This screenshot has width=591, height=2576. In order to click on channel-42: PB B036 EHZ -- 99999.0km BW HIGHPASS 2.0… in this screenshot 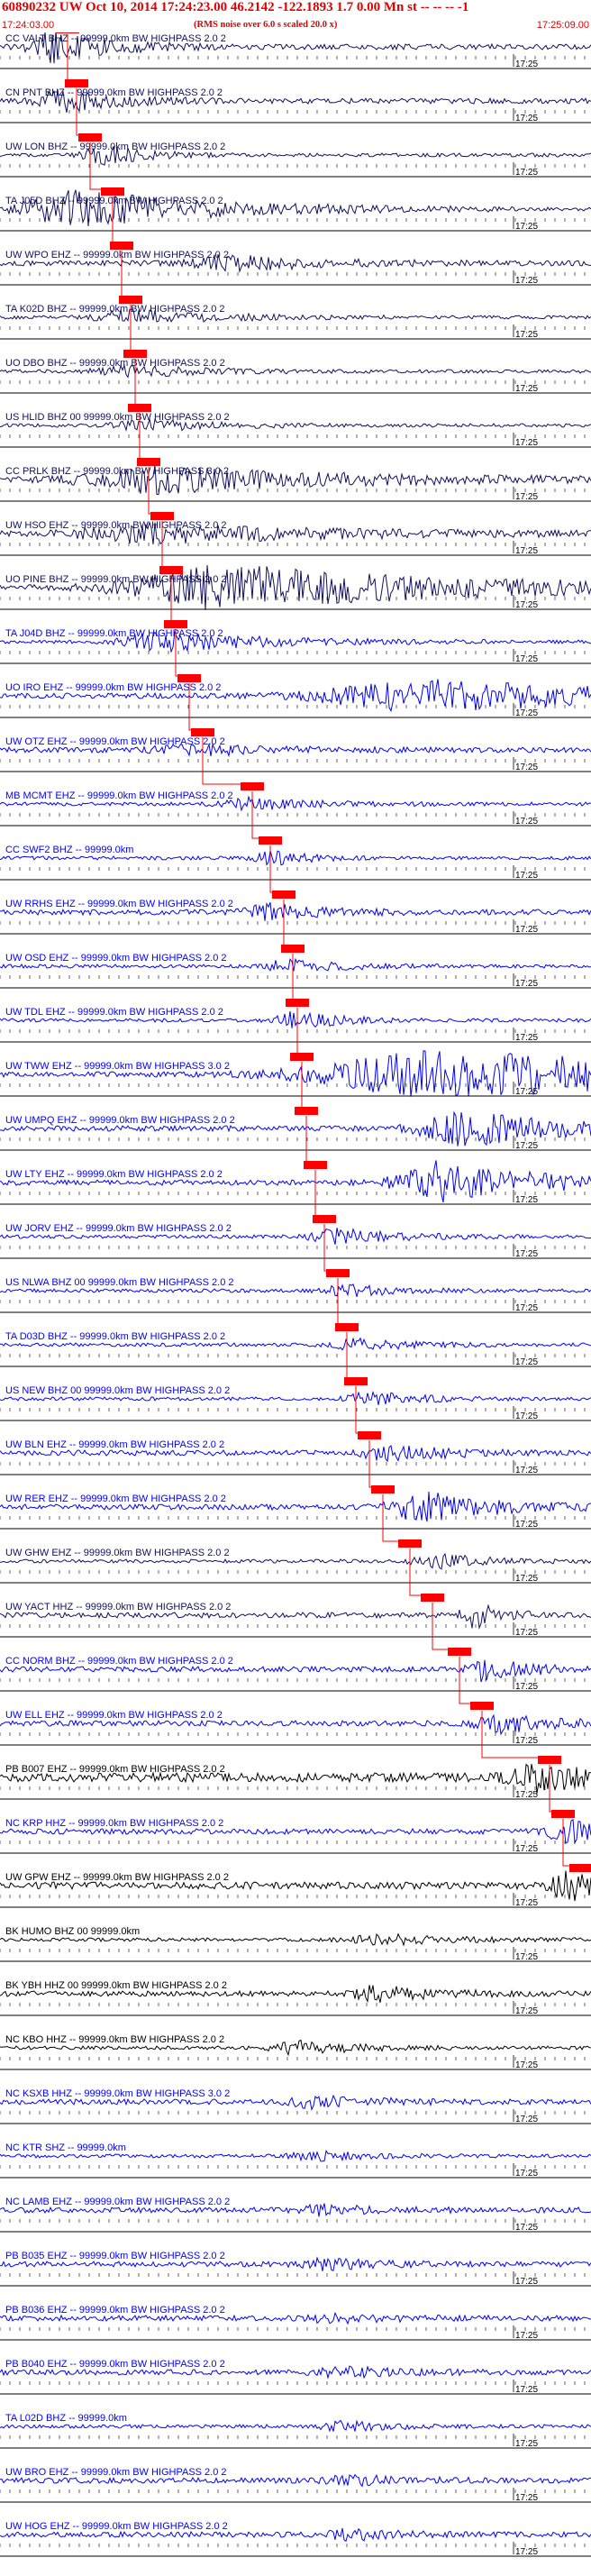, I will do `click(295, 2323)`.